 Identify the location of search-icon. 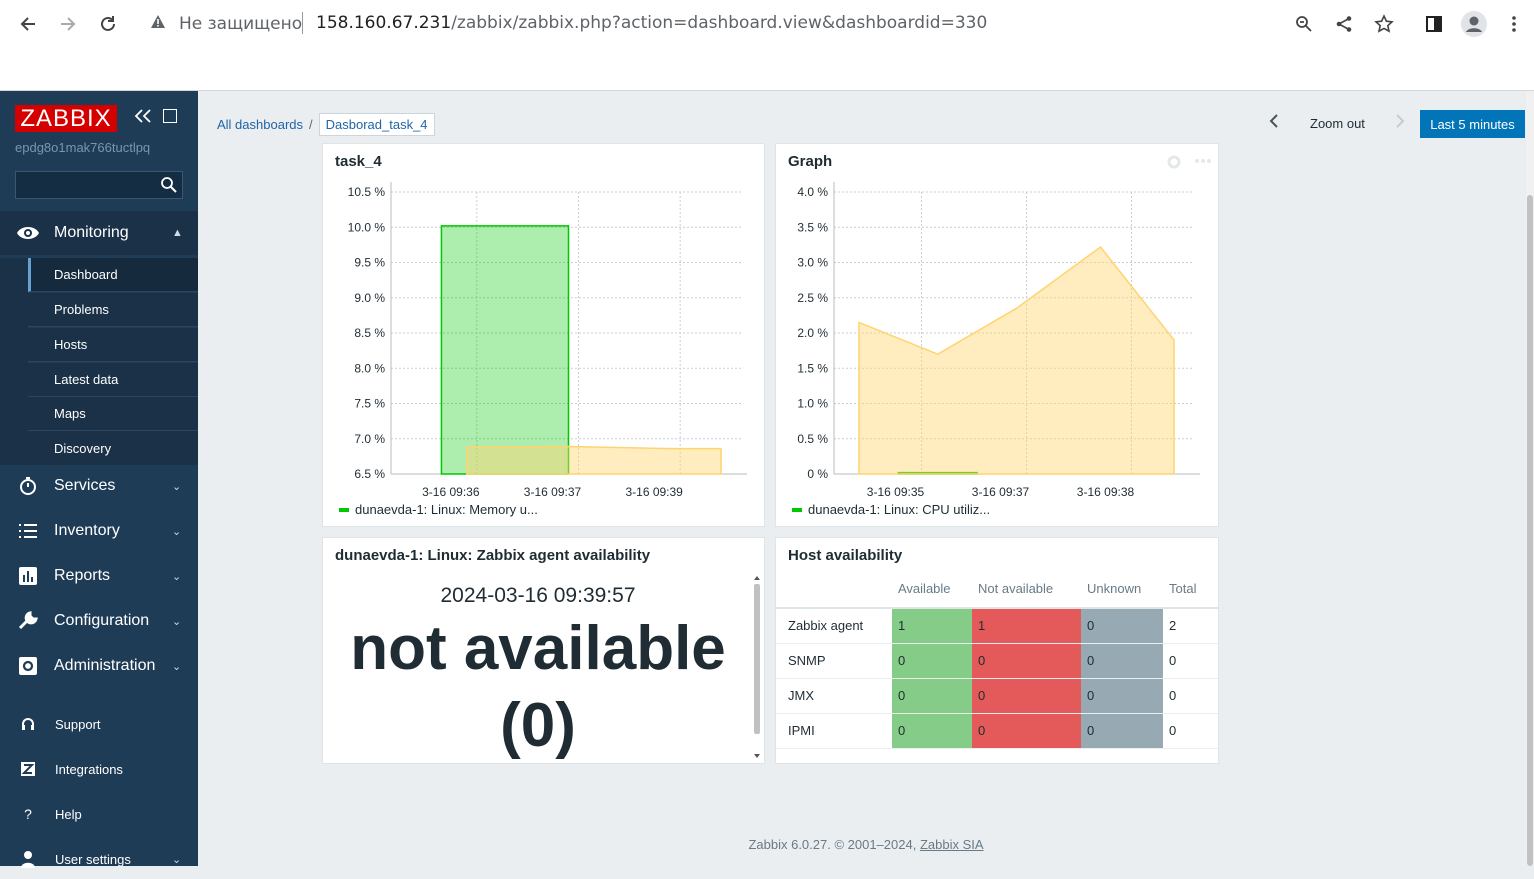
(169, 185).